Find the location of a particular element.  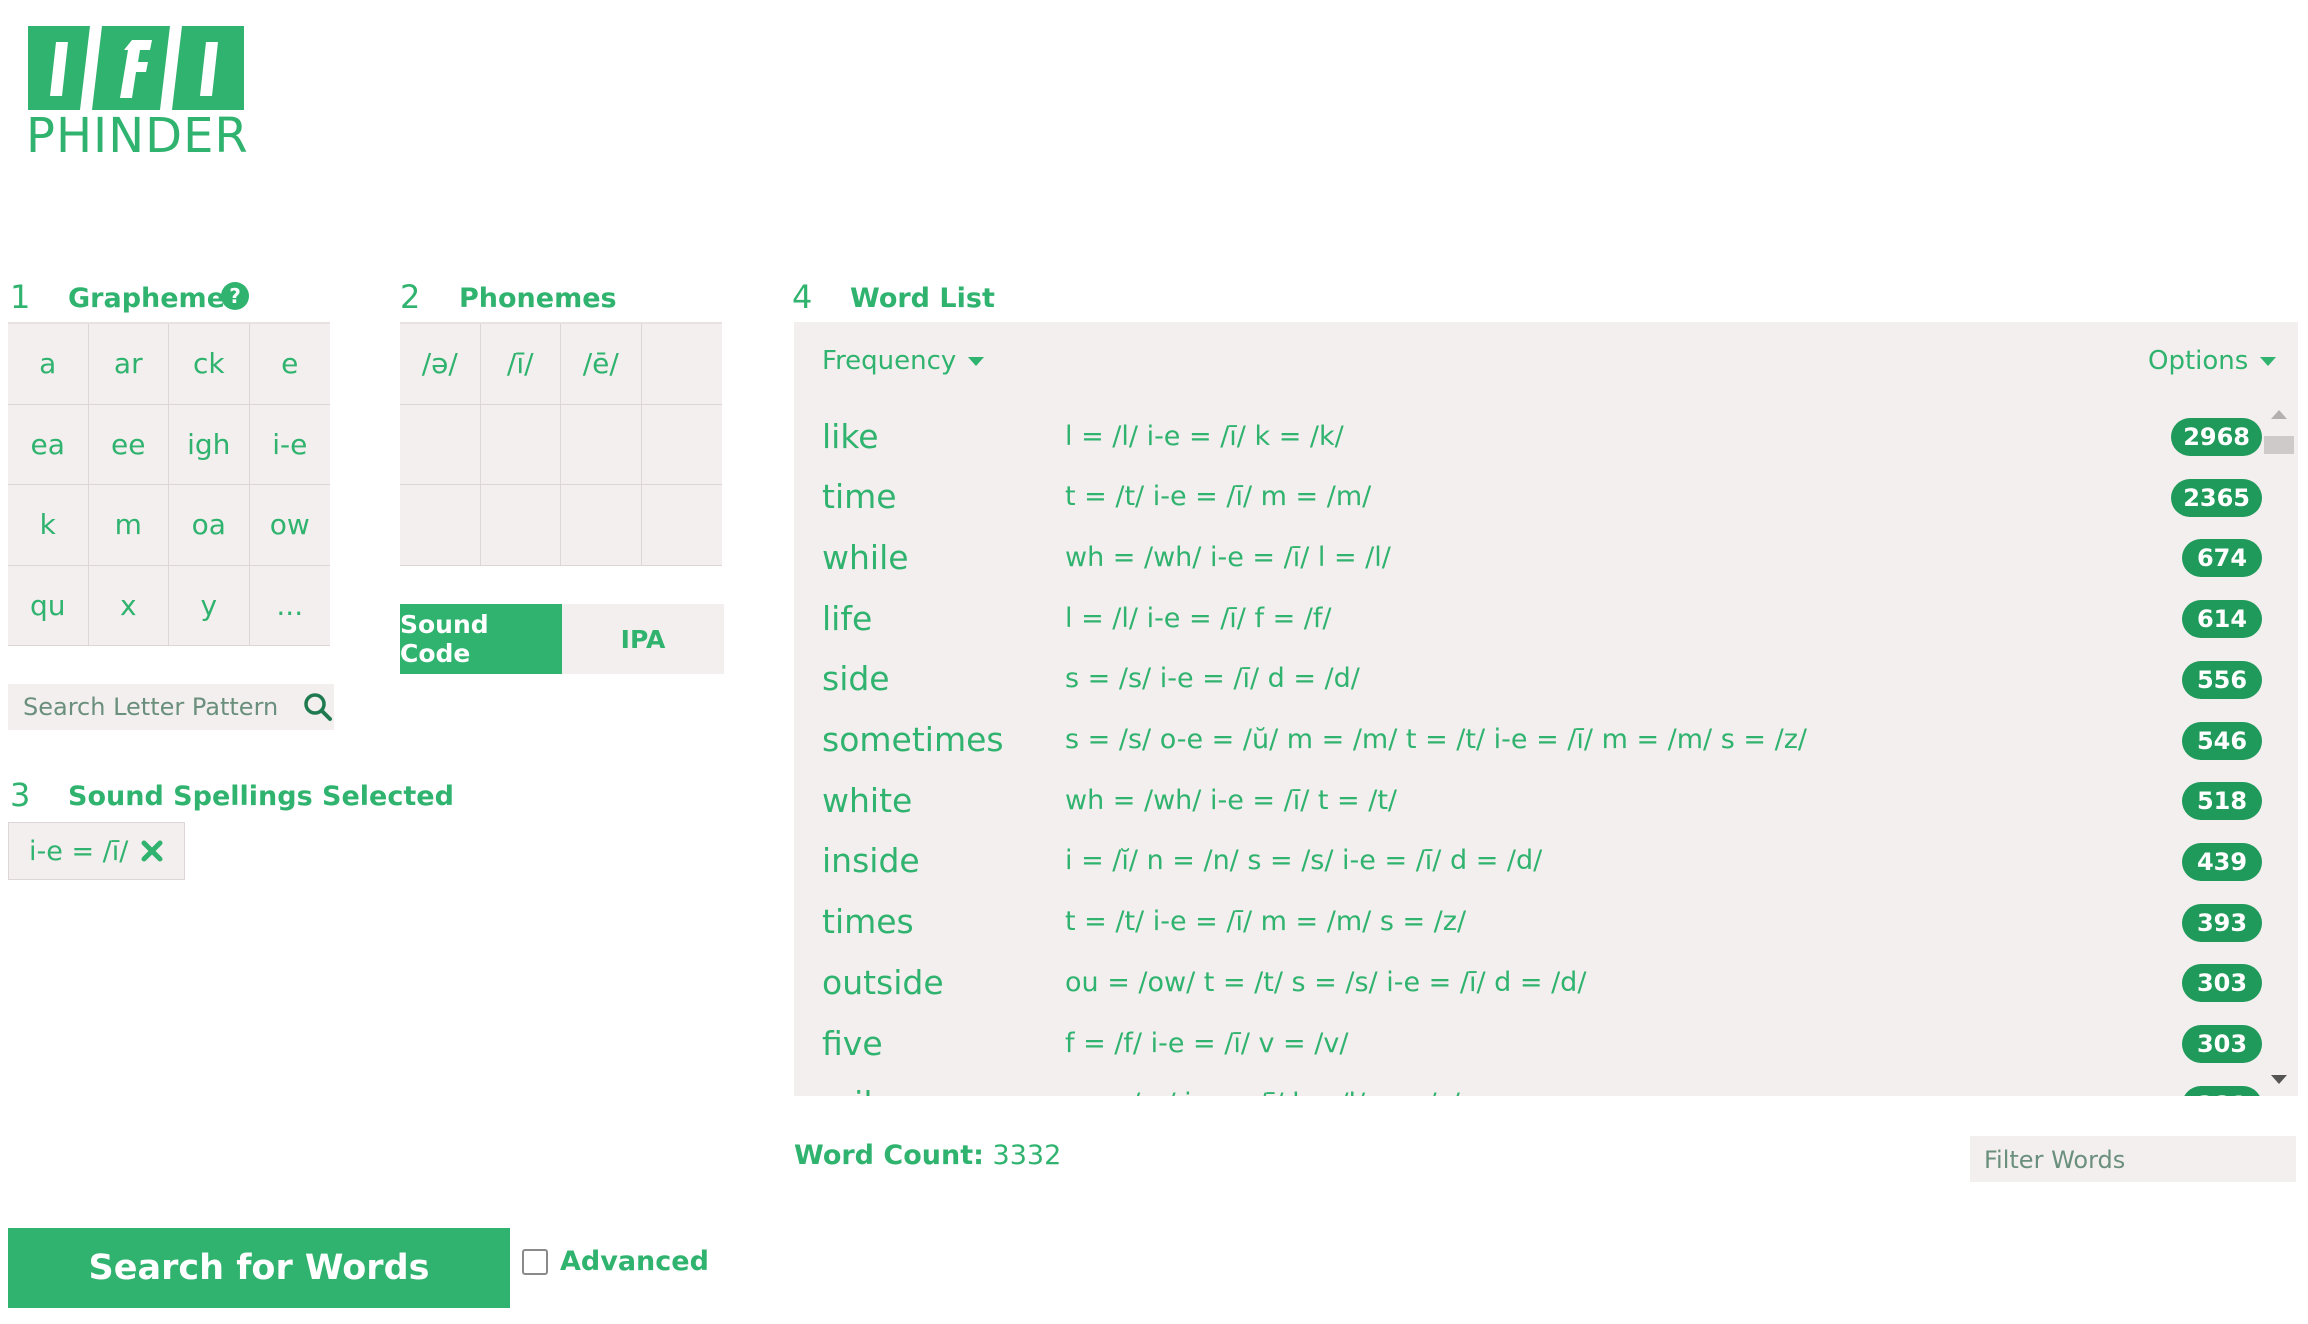

grapheme-cell: oa is located at coordinates (209, 525).